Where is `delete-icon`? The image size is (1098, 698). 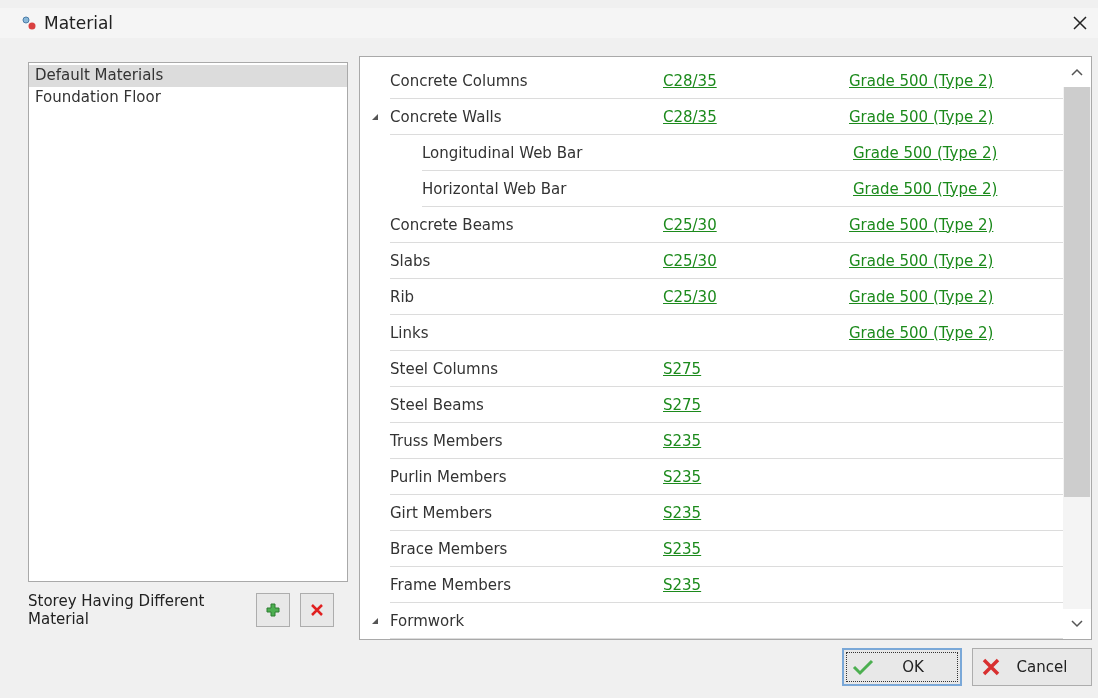 delete-icon is located at coordinates (317, 610).